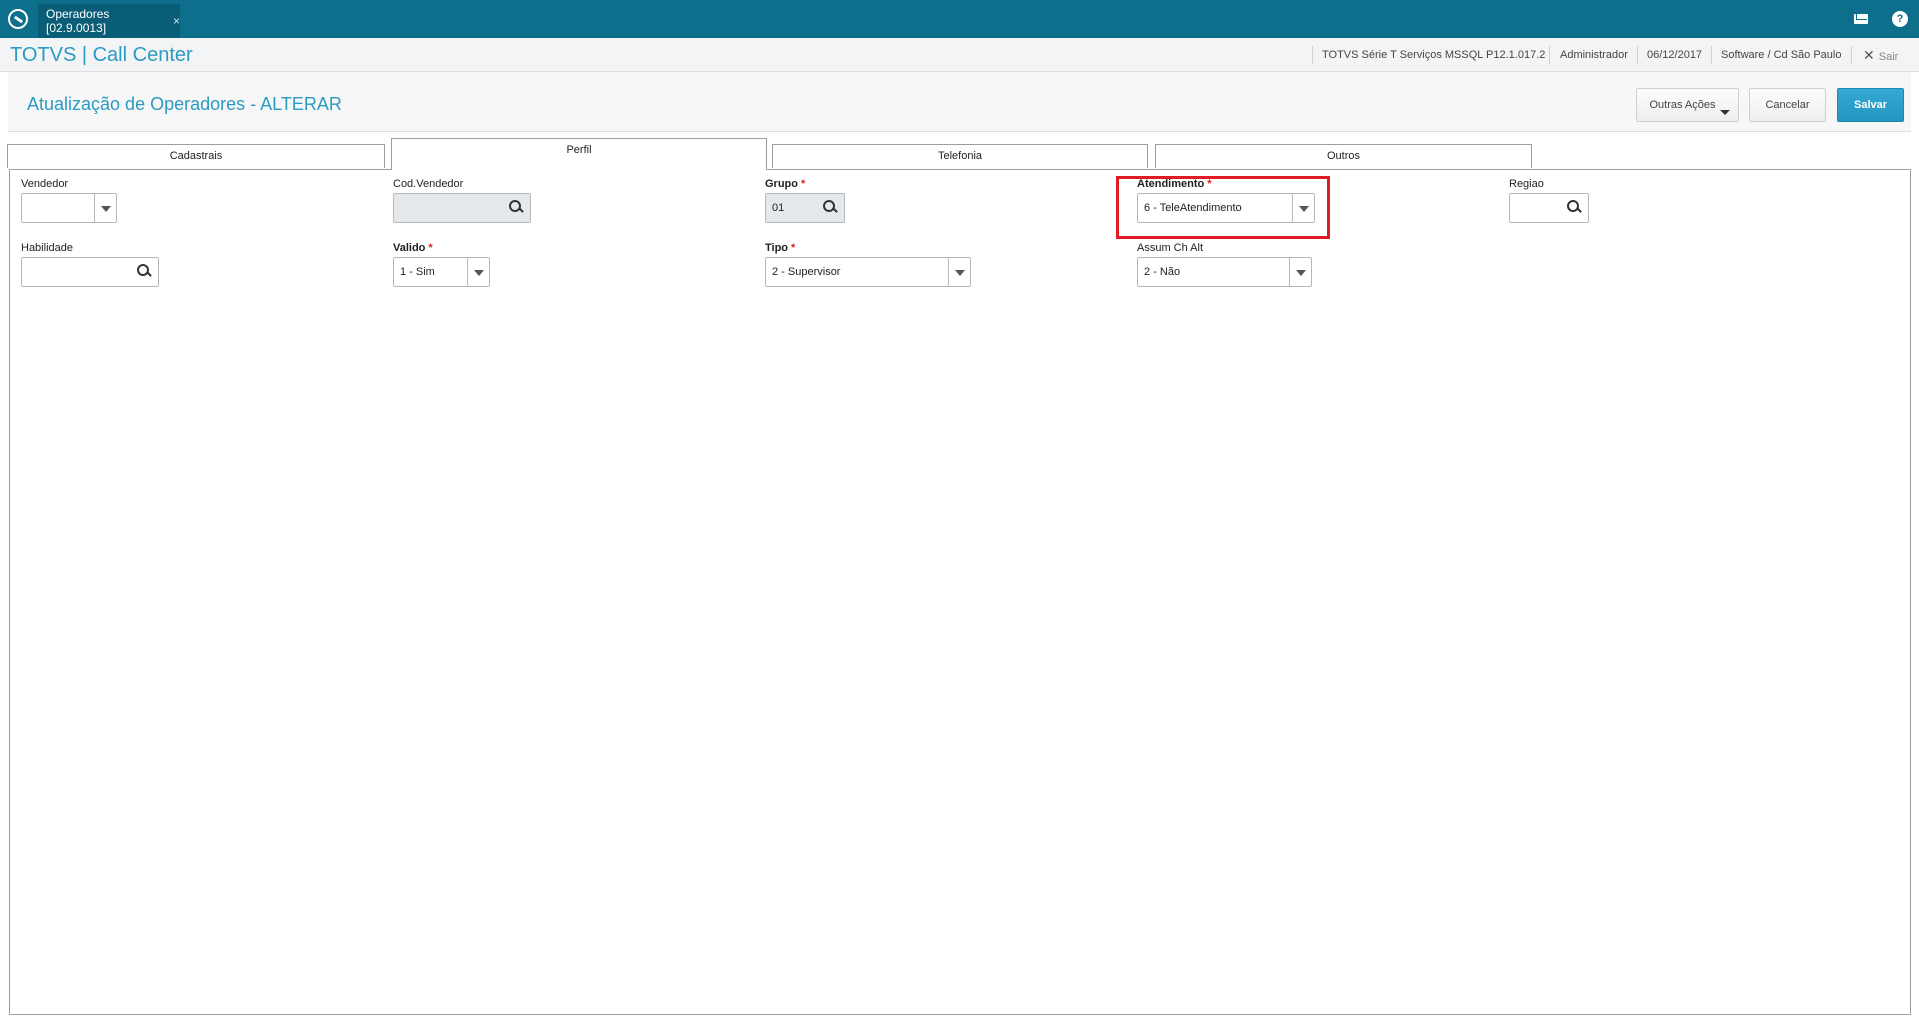  I want to click on tab-label: Telefonia, so click(960, 156).